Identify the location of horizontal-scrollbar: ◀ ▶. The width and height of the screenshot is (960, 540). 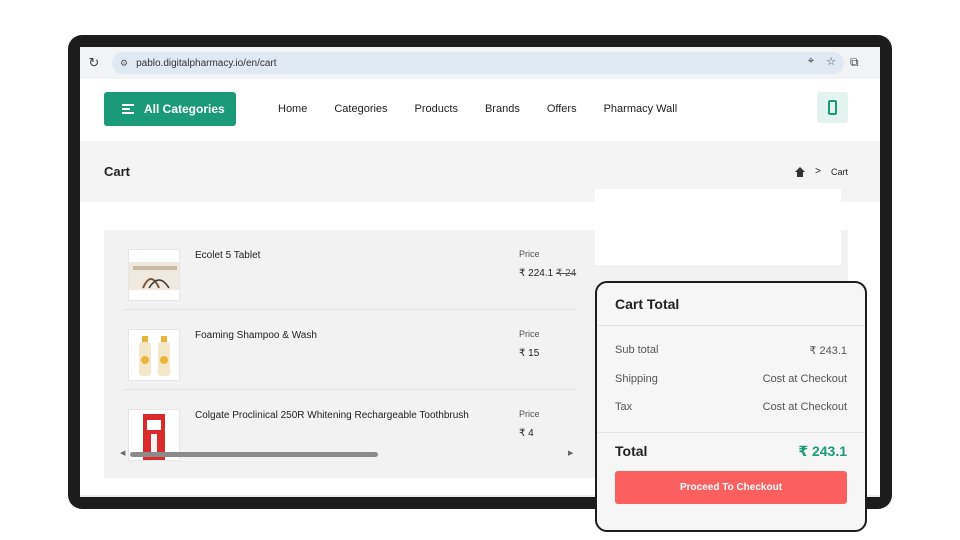
(347, 453).